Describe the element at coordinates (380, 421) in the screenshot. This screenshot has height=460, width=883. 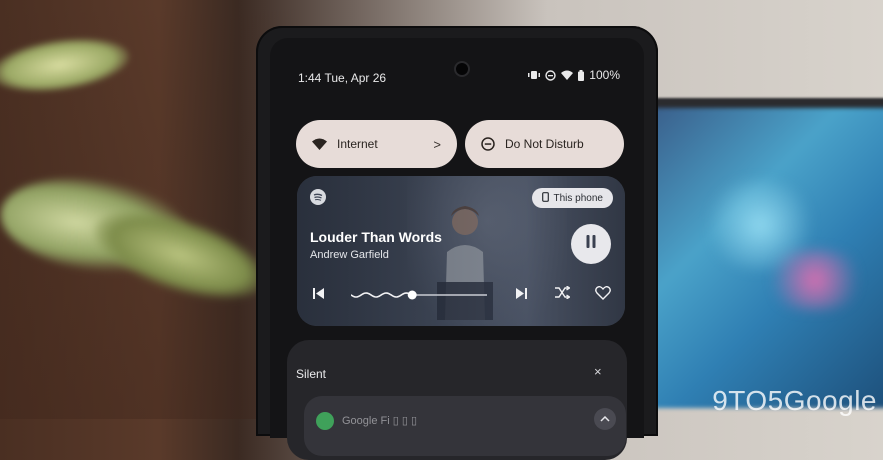
I see `notification-text: Google Fi ▯ ▯ ▯` at that location.